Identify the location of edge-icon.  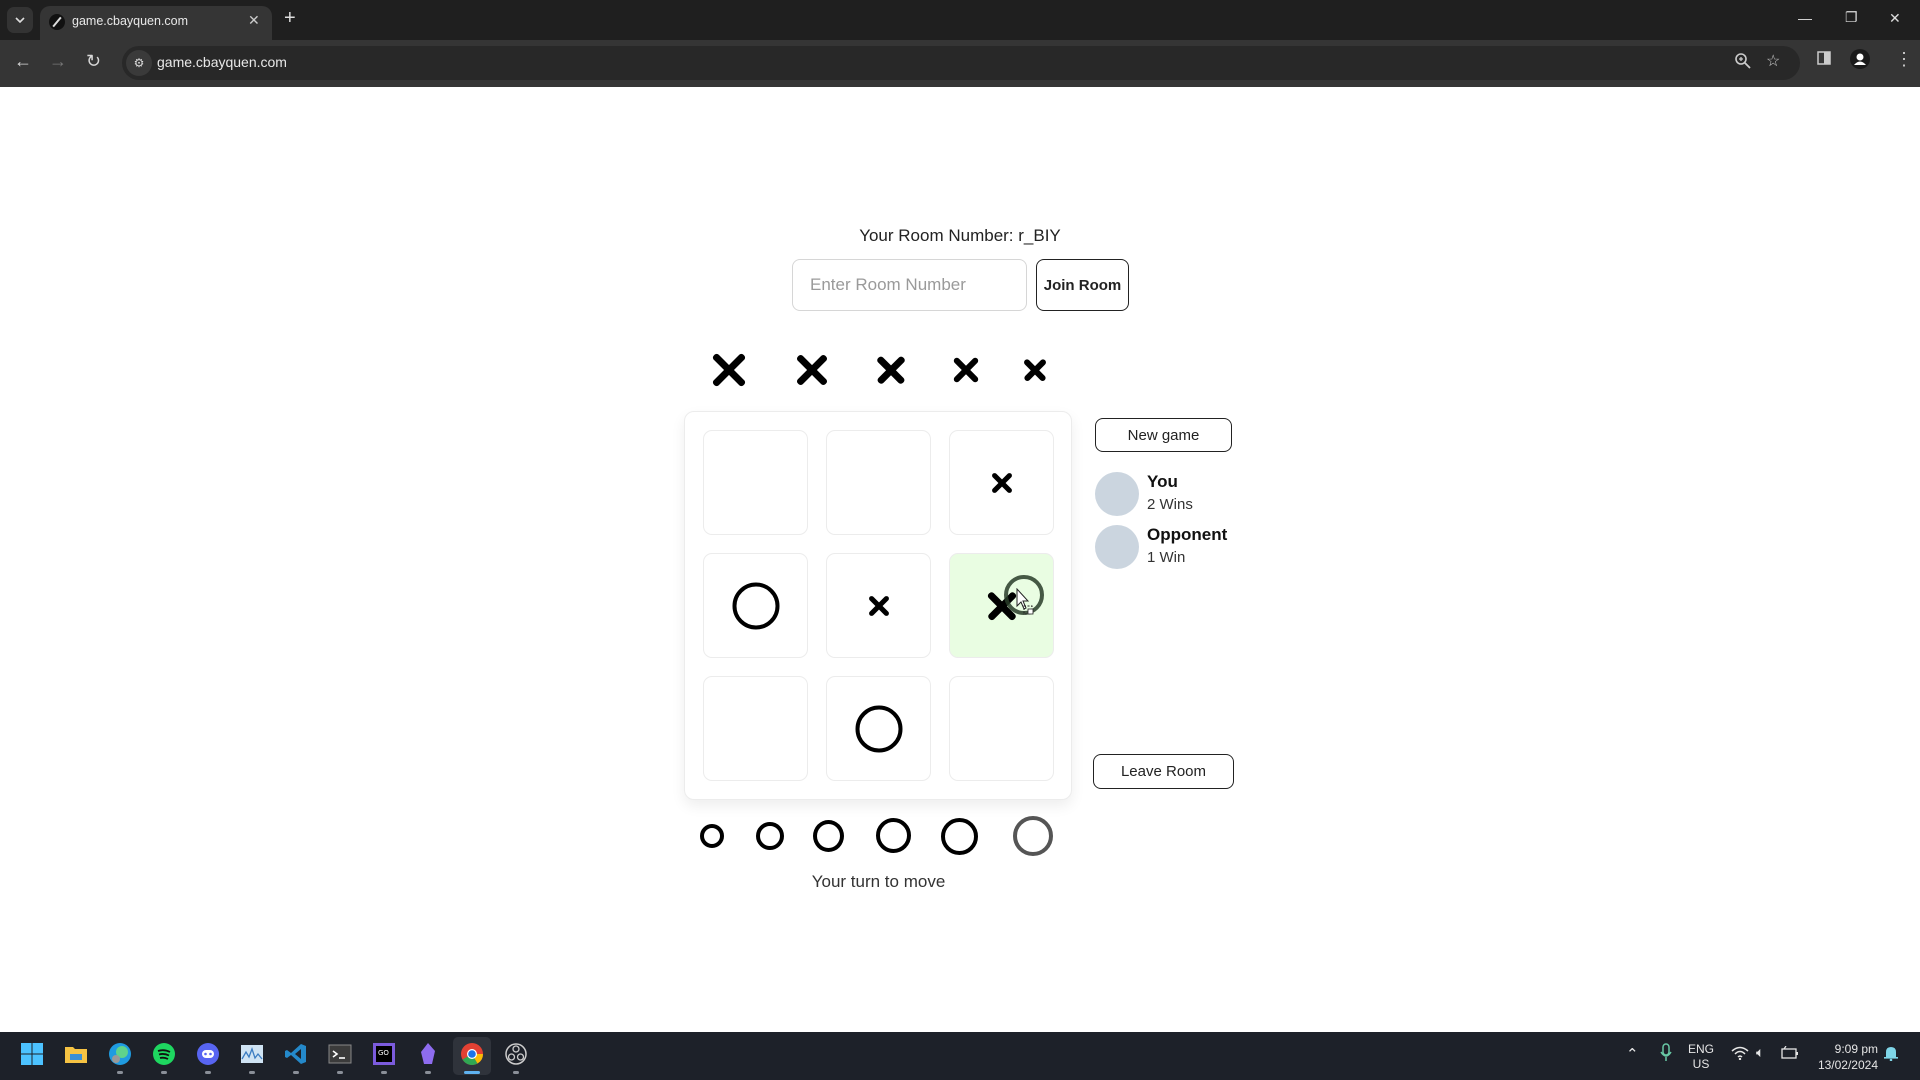
(120, 1056).